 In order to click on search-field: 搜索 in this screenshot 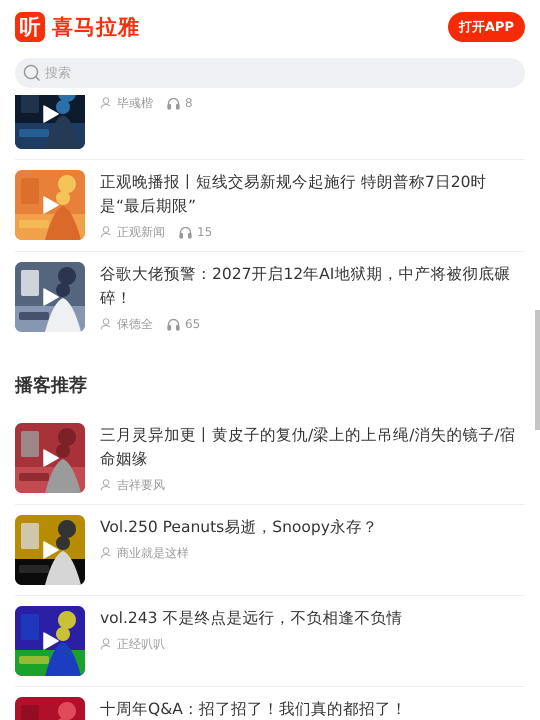, I will do `click(270, 73)`.